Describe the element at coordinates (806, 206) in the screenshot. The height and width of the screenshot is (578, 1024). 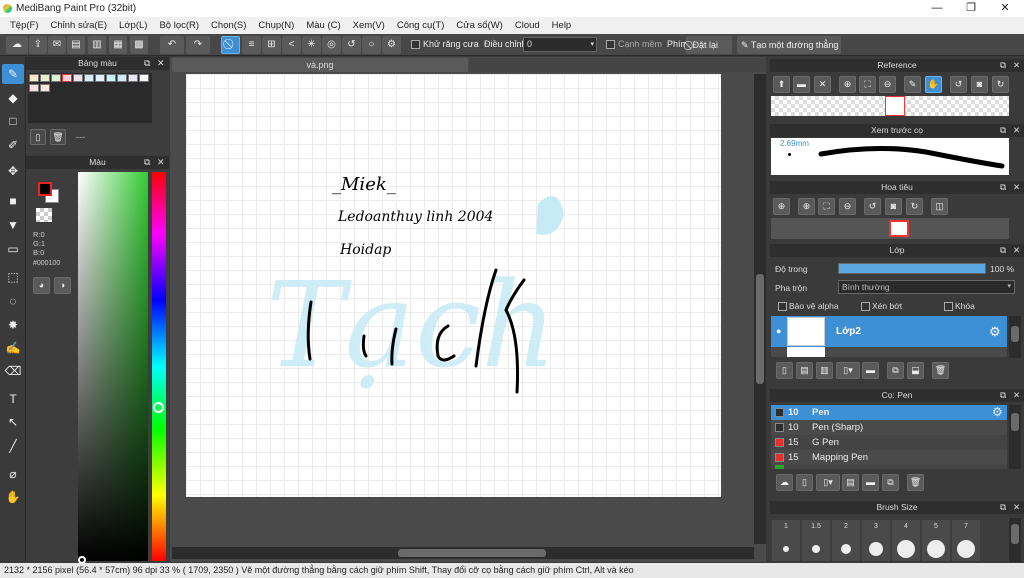
I see `nav-zoom-icon: ⊕` at that location.